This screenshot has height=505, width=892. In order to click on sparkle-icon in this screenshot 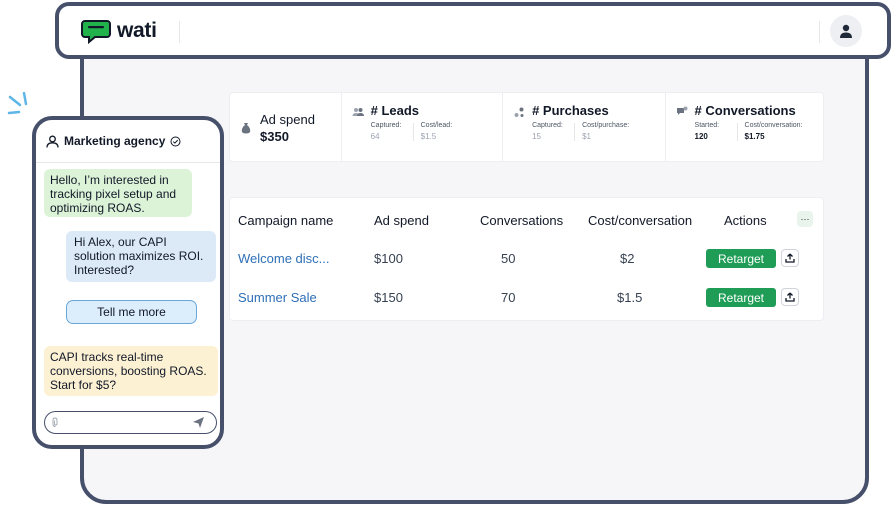, I will do `click(17, 103)`.